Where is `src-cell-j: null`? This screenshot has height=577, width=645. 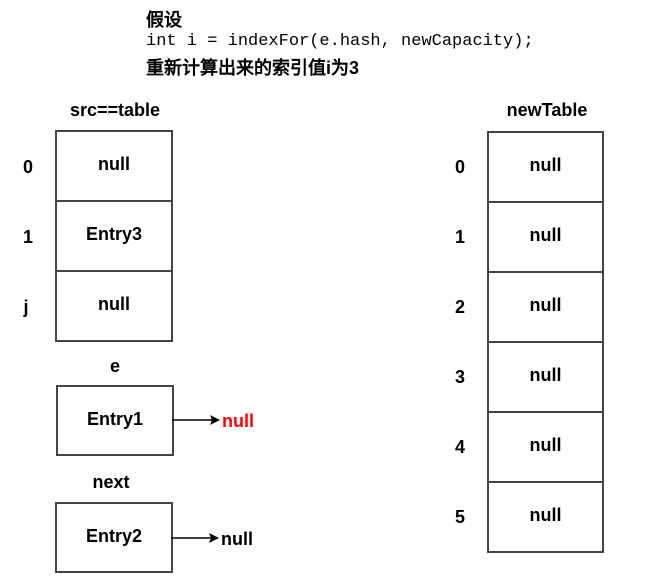
src-cell-j: null is located at coordinates (114, 304).